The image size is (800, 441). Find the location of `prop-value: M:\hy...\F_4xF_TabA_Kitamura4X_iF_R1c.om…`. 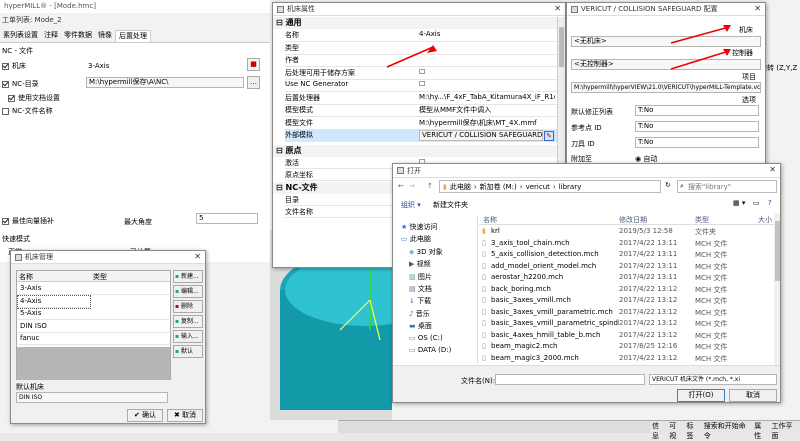

prop-value: M:\hy...\F_4xF_TabA_Kitamura4X_iF_R1c.om… is located at coordinates (487, 97).